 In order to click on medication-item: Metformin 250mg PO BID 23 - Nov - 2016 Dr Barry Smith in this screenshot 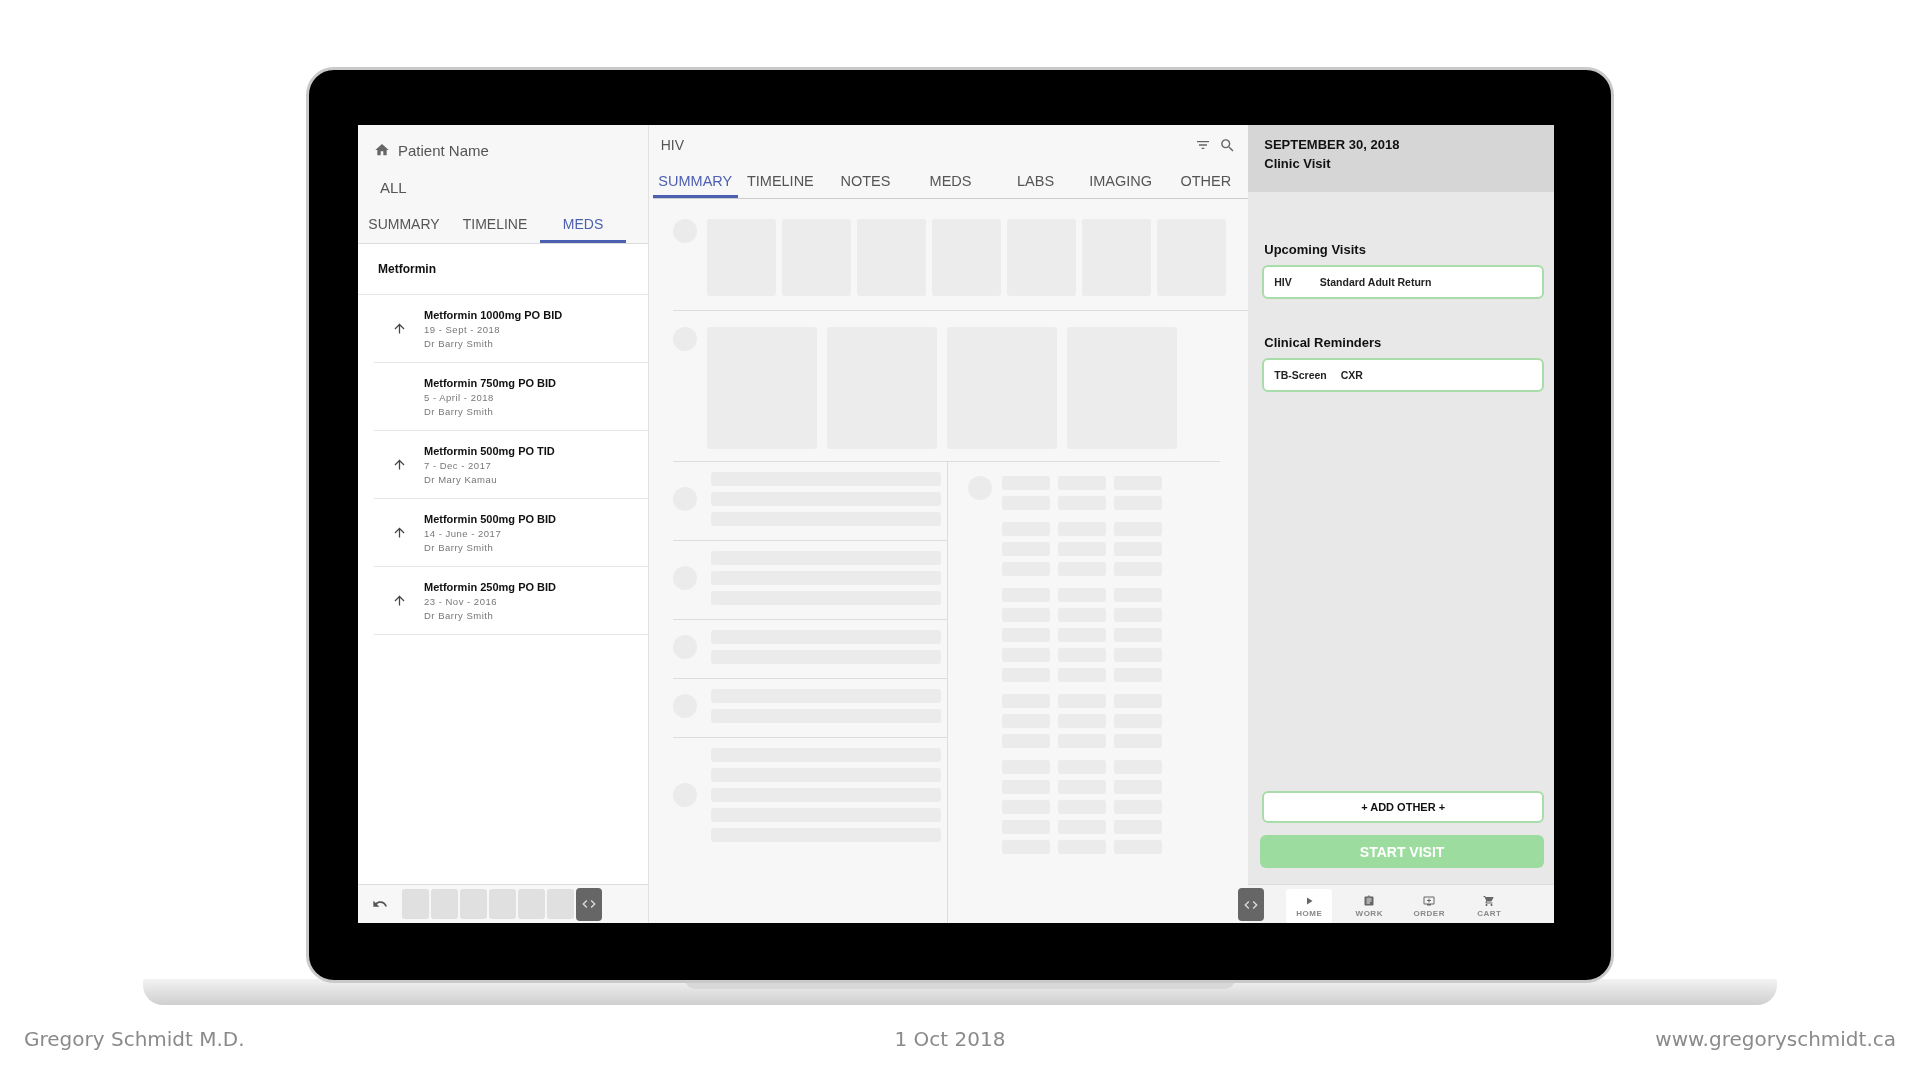, I will do `click(511, 601)`.